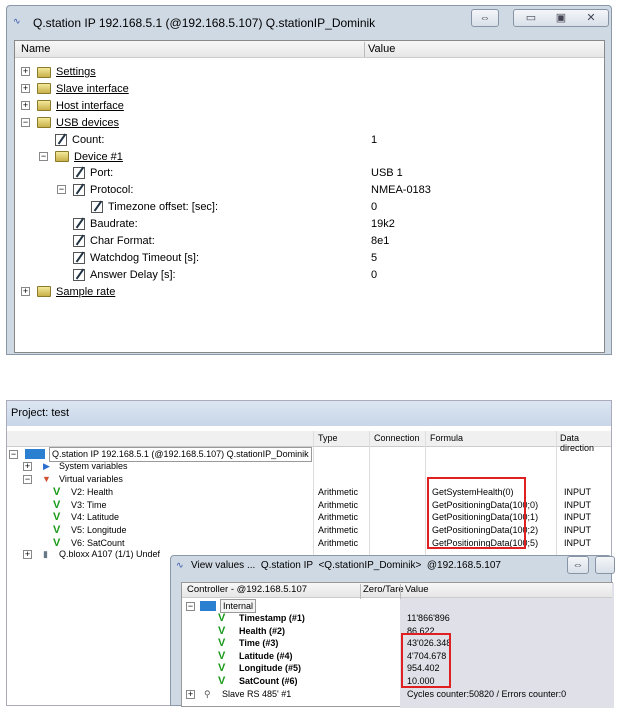  What do you see at coordinates (309, 190) in the screenshot?
I see `tree-row-protocol: − Protocol: NMEA-0183` at bounding box center [309, 190].